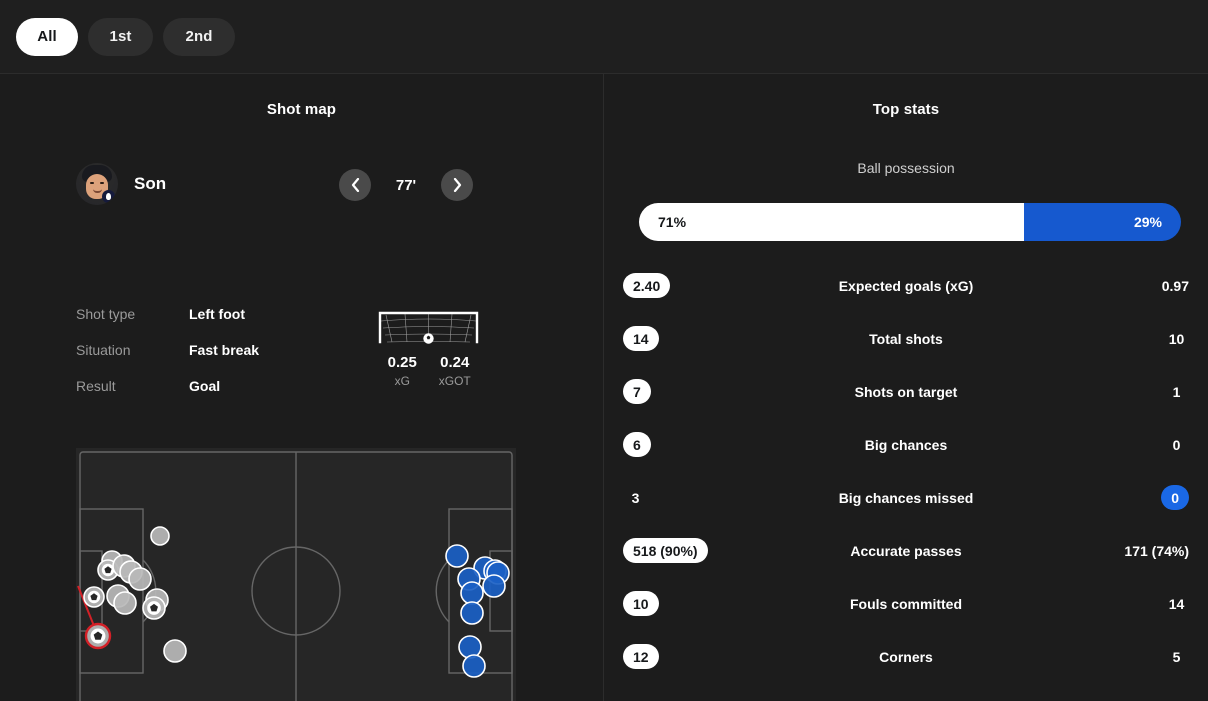 The height and width of the screenshot is (701, 1208). I want to click on stat-label: Expected goals (xG), so click(906, 285).